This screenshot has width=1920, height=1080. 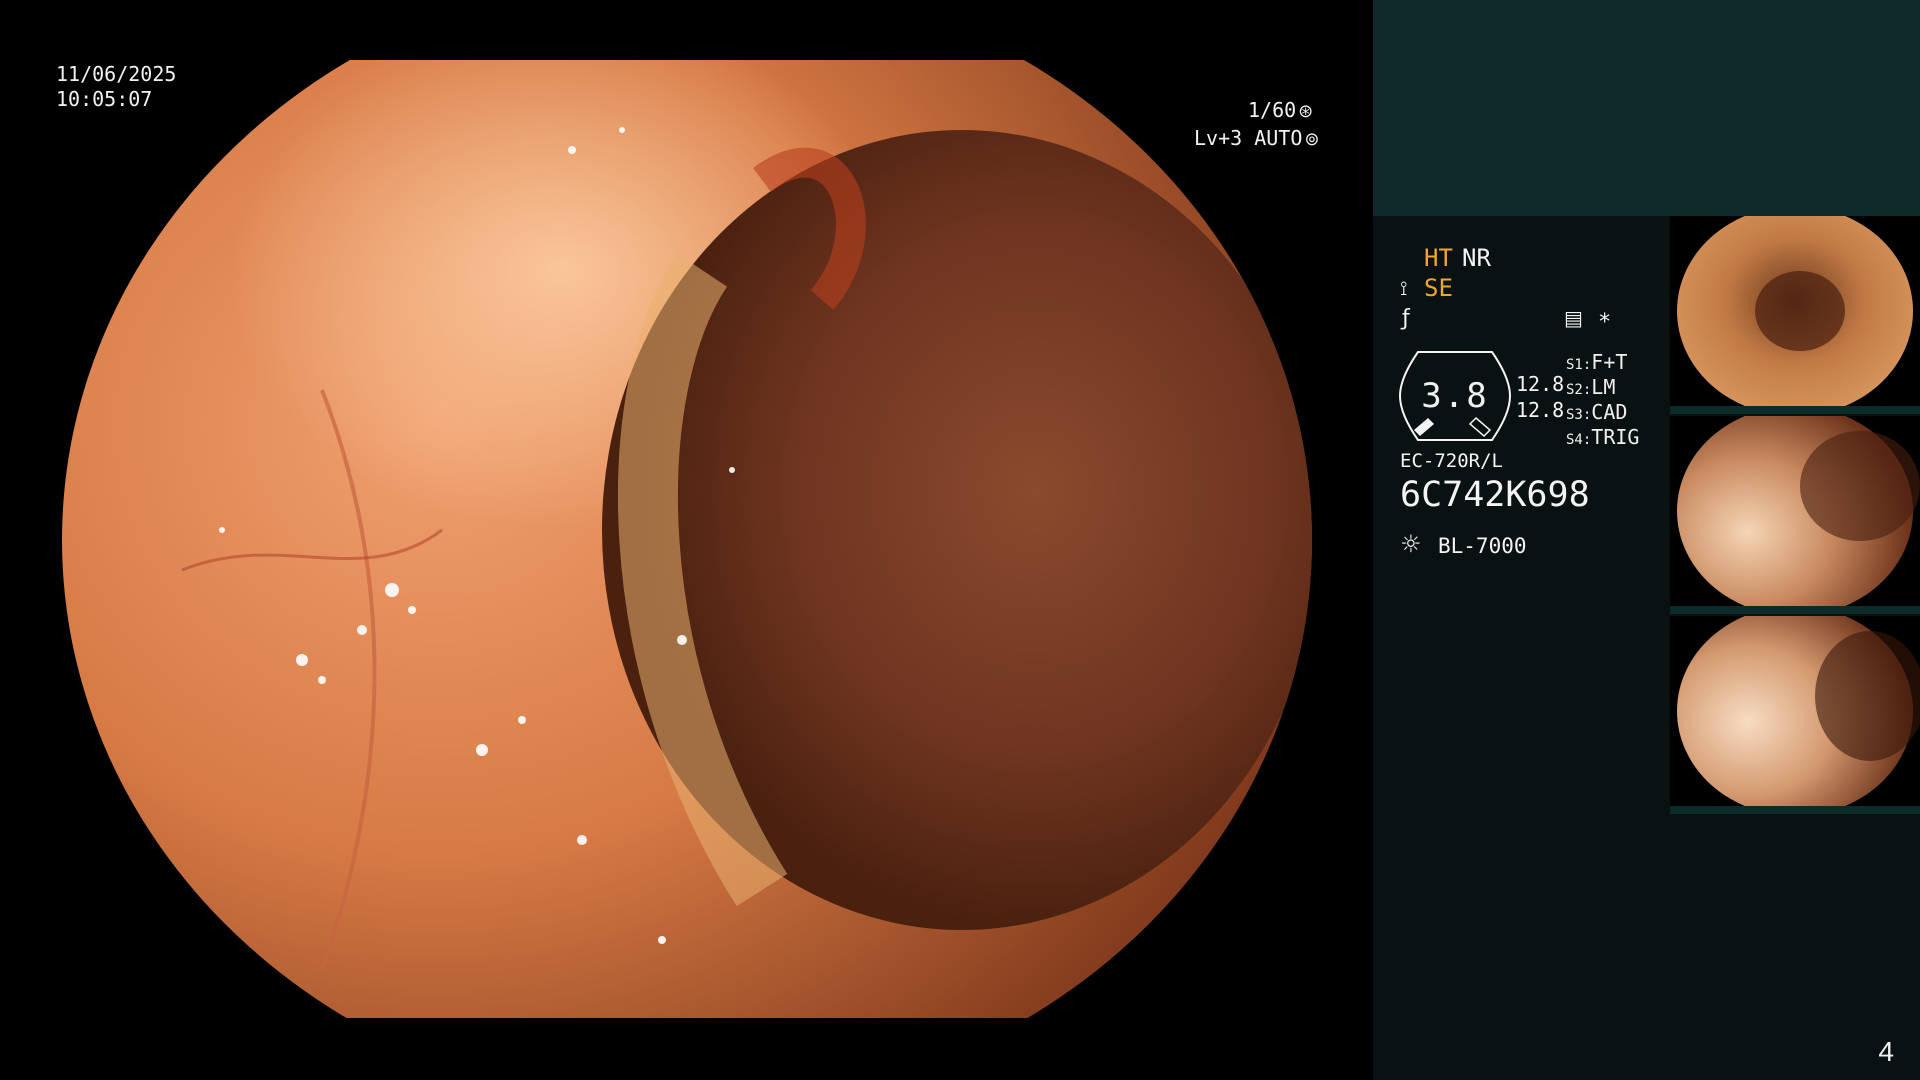 What do you see at coordinates (1540, 384) in the screenshot?
I see `dial-value-top: 12.8` at bounding box center [1540, 384].